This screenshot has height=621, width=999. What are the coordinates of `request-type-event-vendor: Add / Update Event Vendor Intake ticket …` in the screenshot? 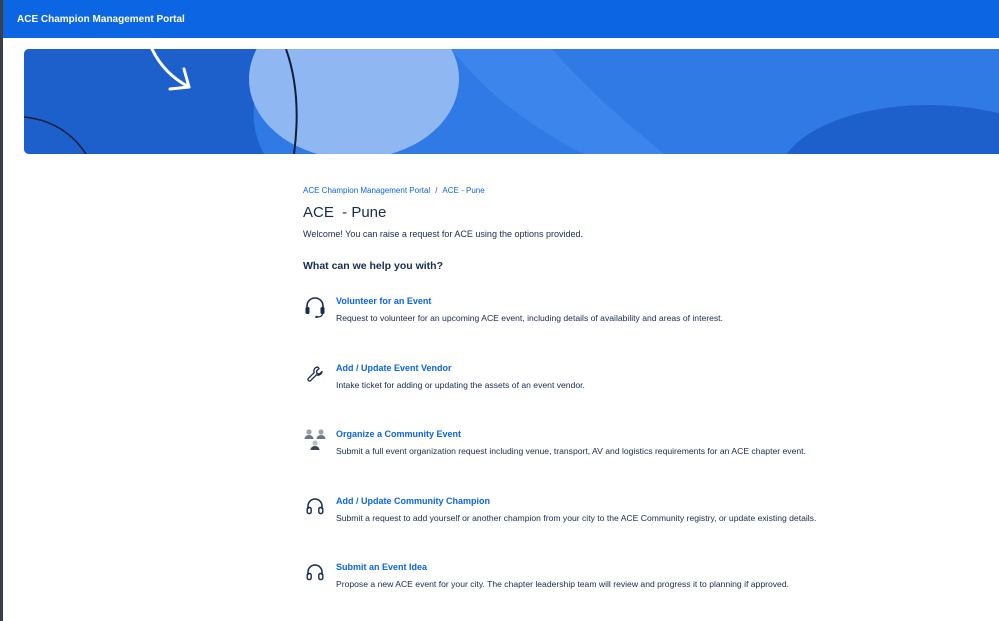 It's located at (643, 395).